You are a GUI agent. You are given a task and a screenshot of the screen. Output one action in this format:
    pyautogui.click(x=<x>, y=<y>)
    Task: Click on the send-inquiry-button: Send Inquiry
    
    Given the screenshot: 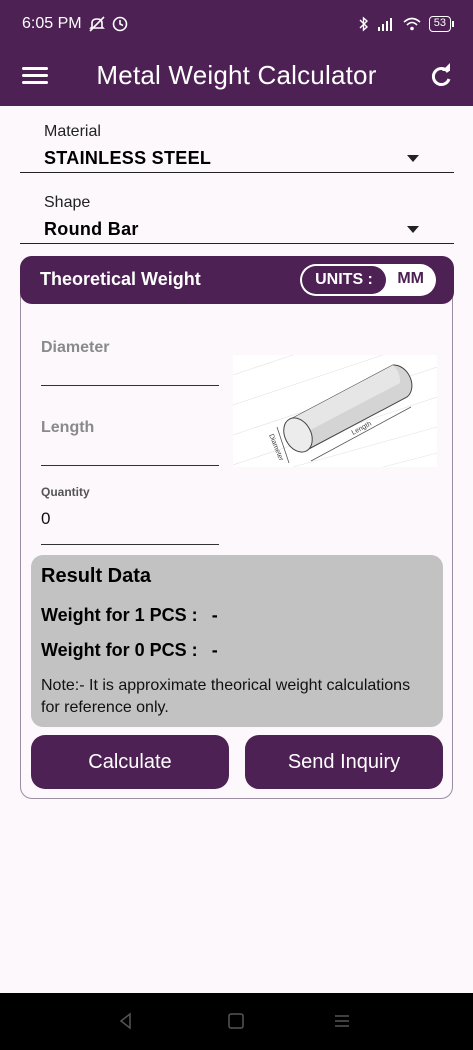 What is the action you would take?
    pyautogui.click(x=344, y=762)
    